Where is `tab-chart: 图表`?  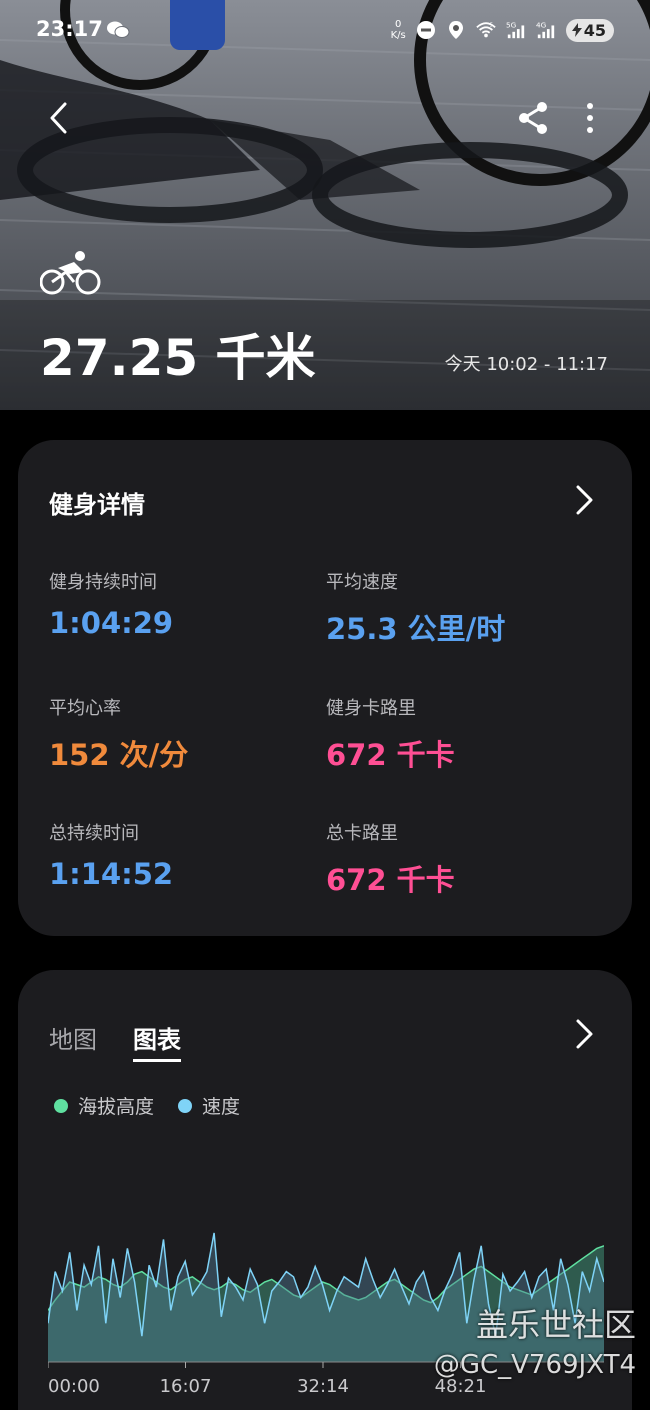 tab-chart: 图表 is located at coordinates (157, 1041).